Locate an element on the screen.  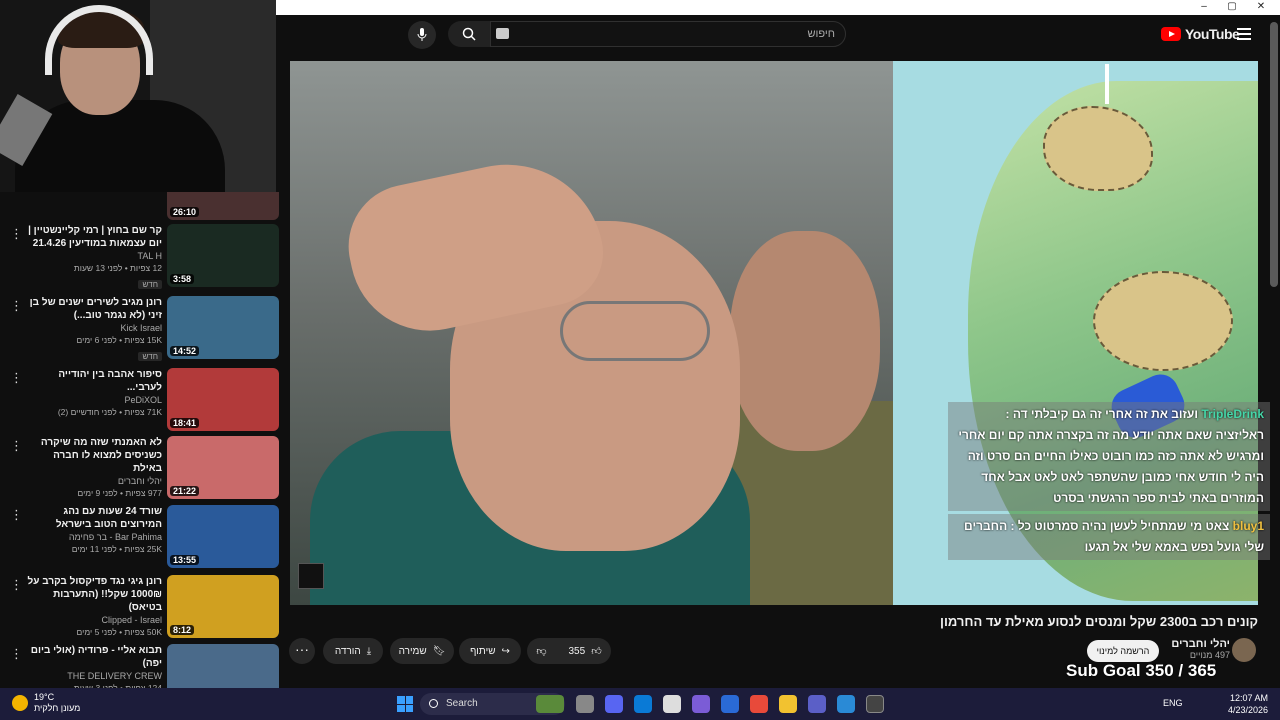
mic-icon is located at coordinates (422, 34).